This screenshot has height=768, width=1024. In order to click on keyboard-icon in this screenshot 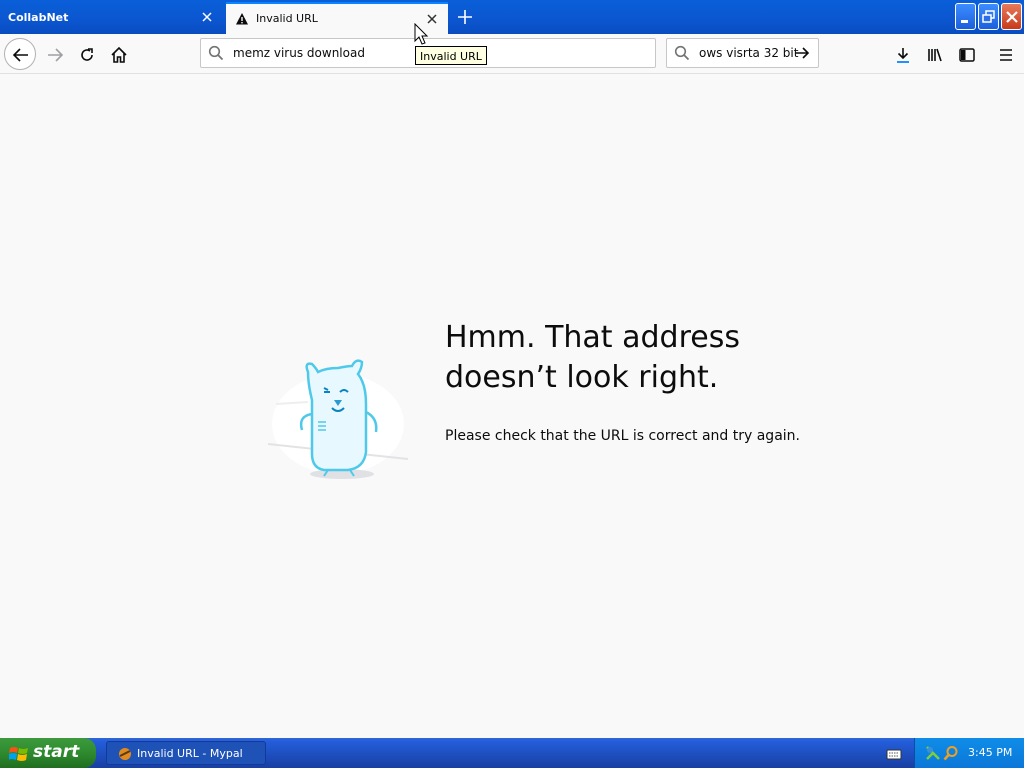, I will do `click(894, 755)`.